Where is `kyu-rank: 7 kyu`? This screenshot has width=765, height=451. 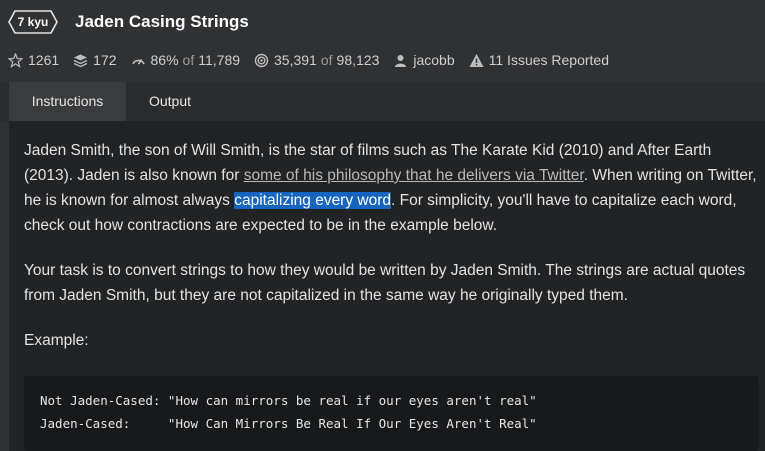
kyu-rank: 7 kyu is located at coordinates (33, 22).